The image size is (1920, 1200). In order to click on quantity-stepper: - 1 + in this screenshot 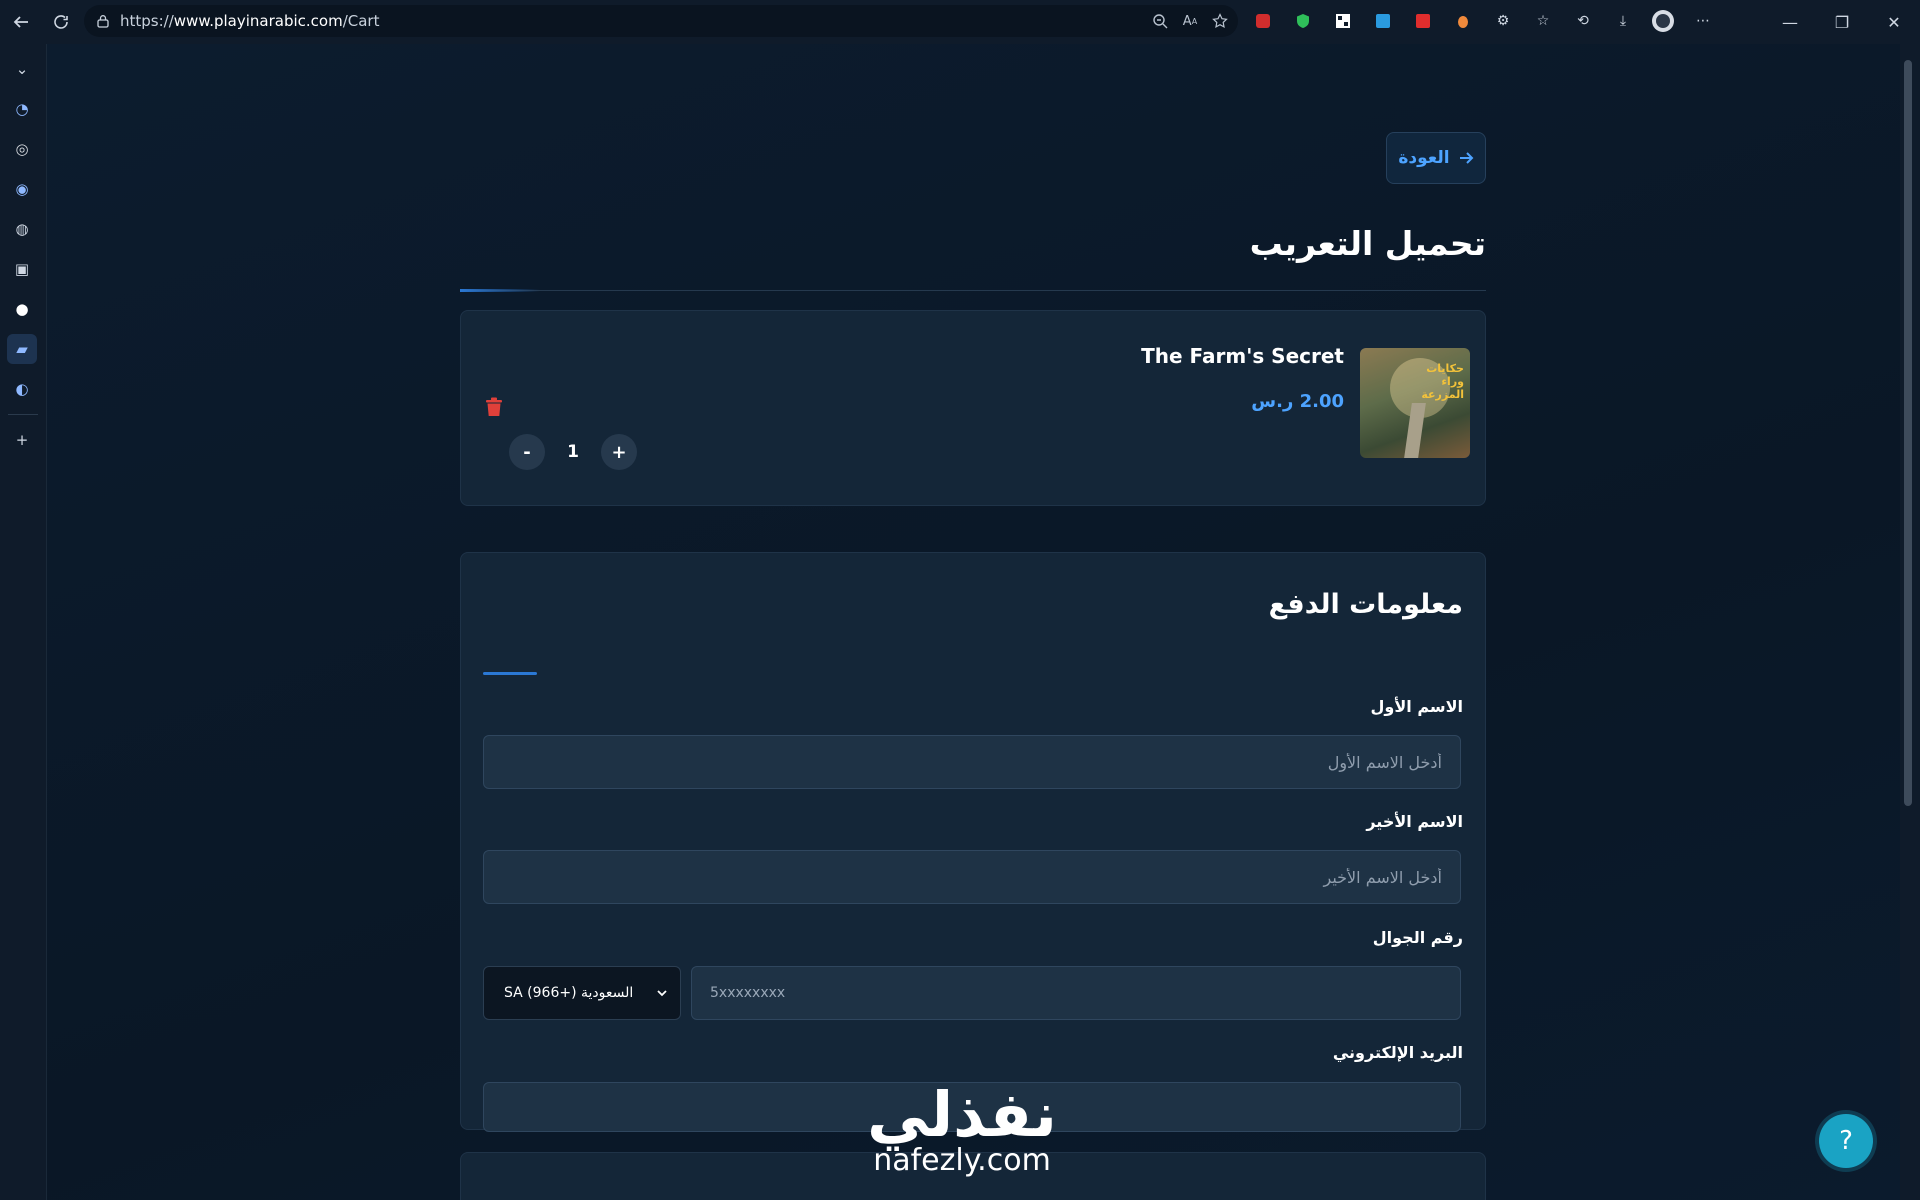, I will do `click(573, 452)`.